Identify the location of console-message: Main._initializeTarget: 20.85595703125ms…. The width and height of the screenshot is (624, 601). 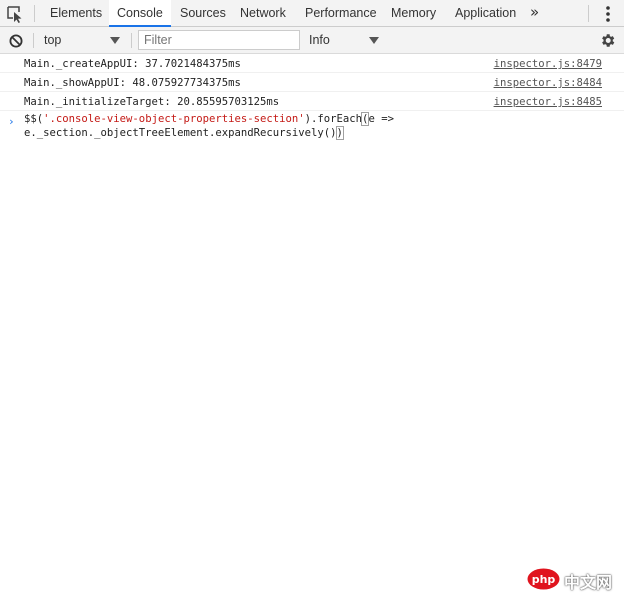
(312, 101).